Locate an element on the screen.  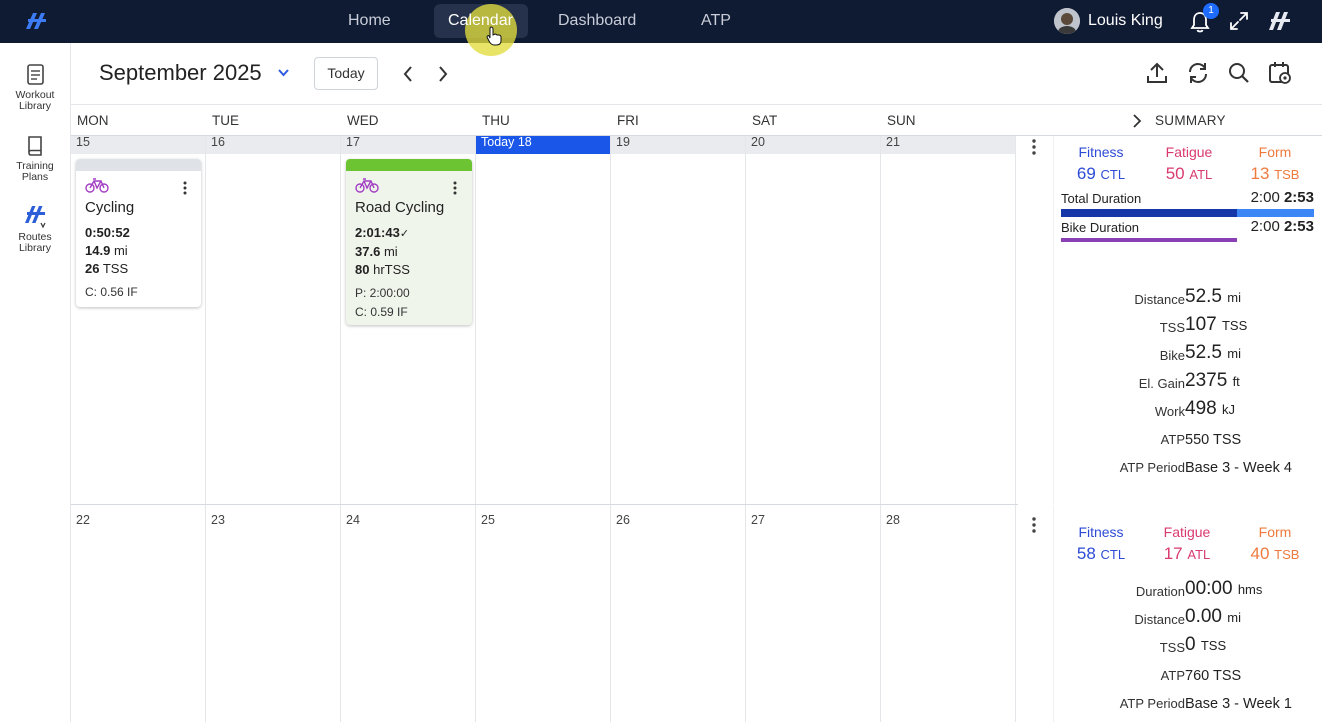
bike-duration-bar is located at coordinates (1149, 240).